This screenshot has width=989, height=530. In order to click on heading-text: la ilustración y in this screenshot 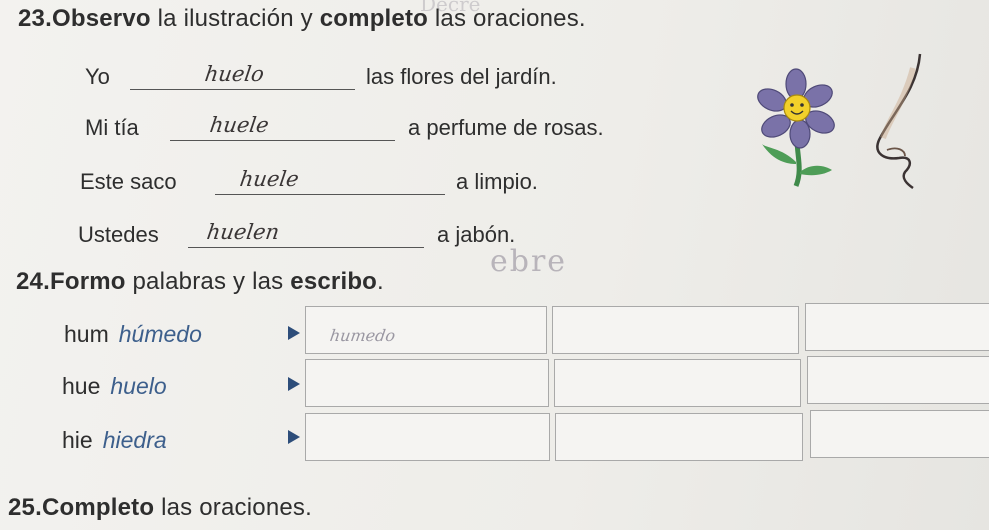, I will do `click(235, 18)`.